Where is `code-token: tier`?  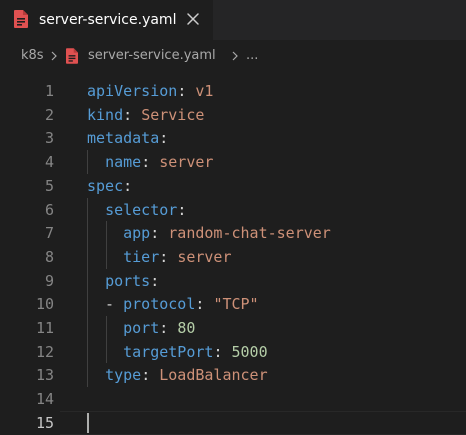
code-token: tier is located at coordinates (141, 256).